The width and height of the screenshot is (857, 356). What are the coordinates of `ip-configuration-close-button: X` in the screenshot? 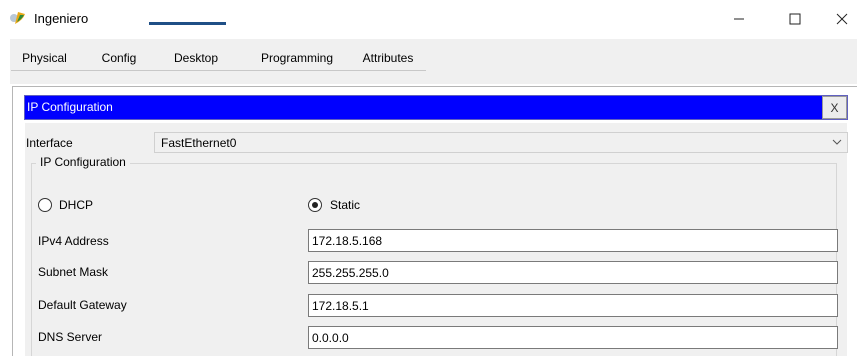 It's located at (834, 107).